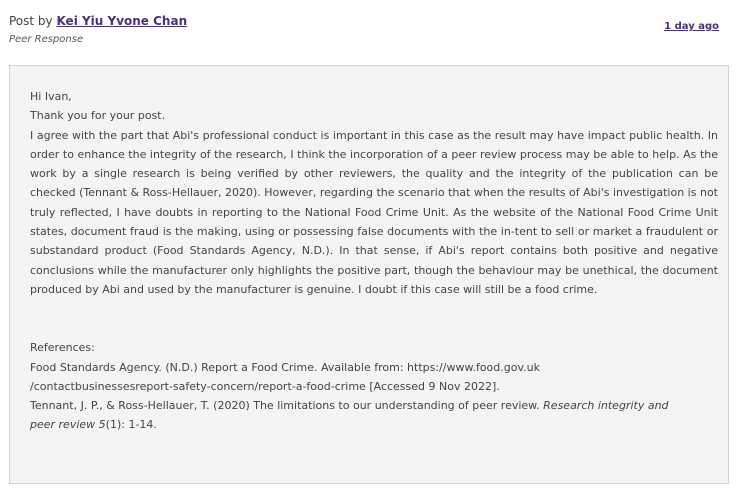  Describe the element at coordinates (62, 348) in the screenshot. I see `references-heading: References:` at that location.